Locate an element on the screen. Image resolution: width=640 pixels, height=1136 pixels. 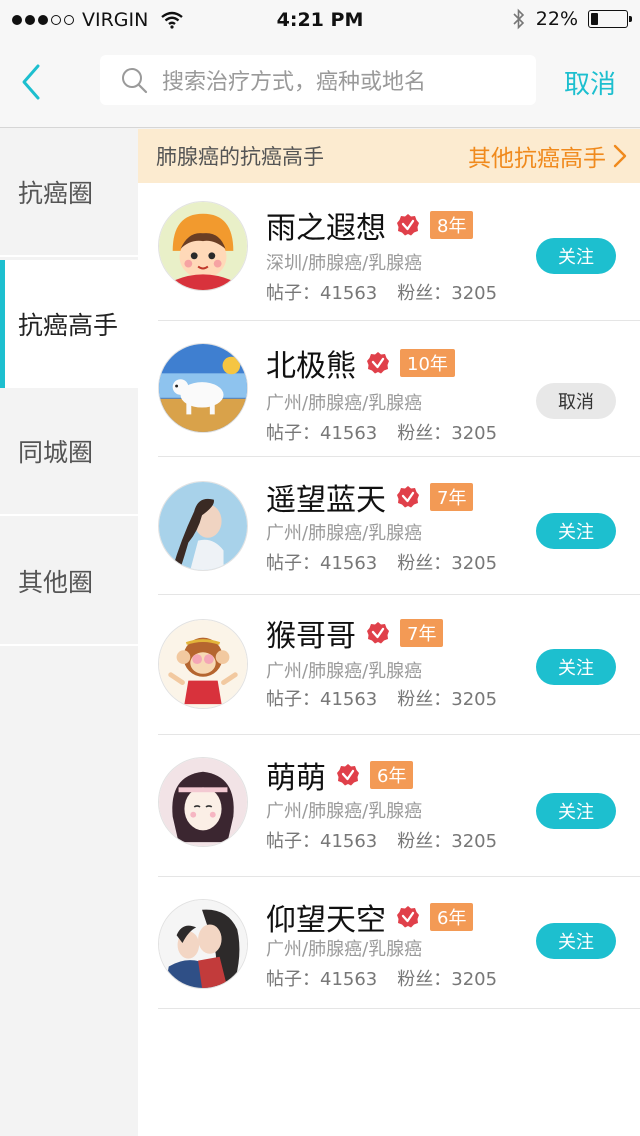
expert-name-line: 萌萌 6年 is located at coordinates (340, 775).